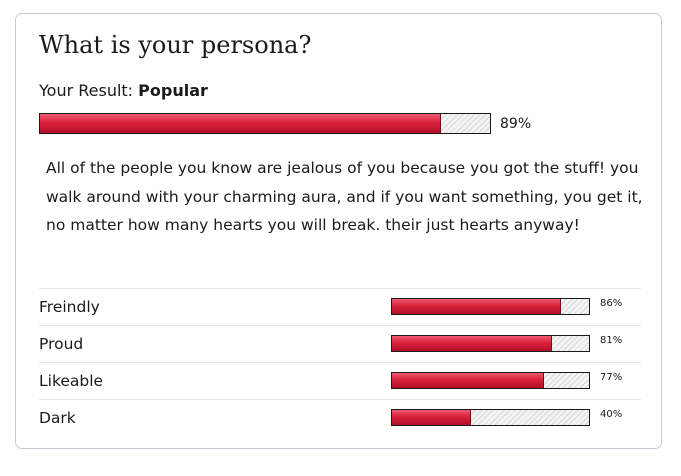 Image resolution: width=681 pixels, height=476 pixels. What do you see at coordinates (611, 377) in the screenshot?
I see `trait-percent: 77%` at bounding box center [611, 377].